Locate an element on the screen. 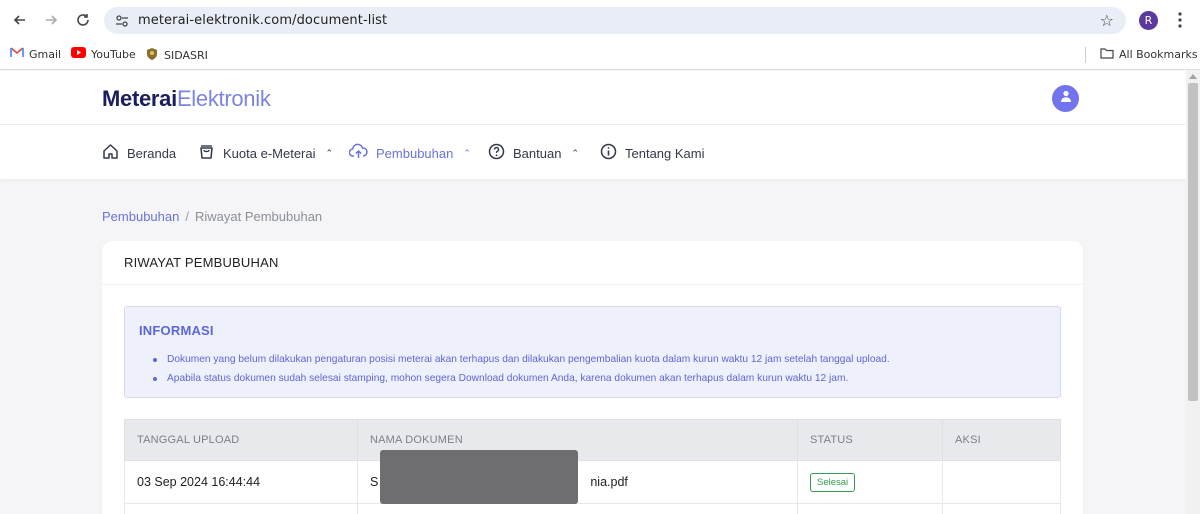 This screenshot has height=514, width=1200. all-bookmarks: All Bookmarks is located at coordinates (1149, 54).